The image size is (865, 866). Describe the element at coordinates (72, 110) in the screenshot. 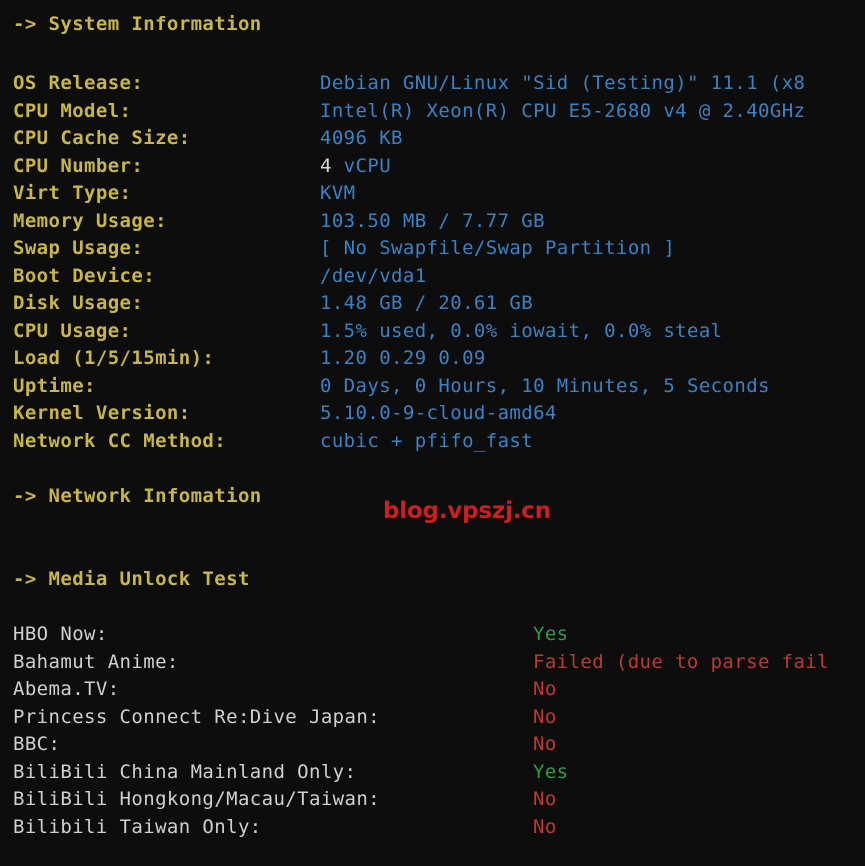

I see `info-label-cpu-model: CPU Model:` at that location.